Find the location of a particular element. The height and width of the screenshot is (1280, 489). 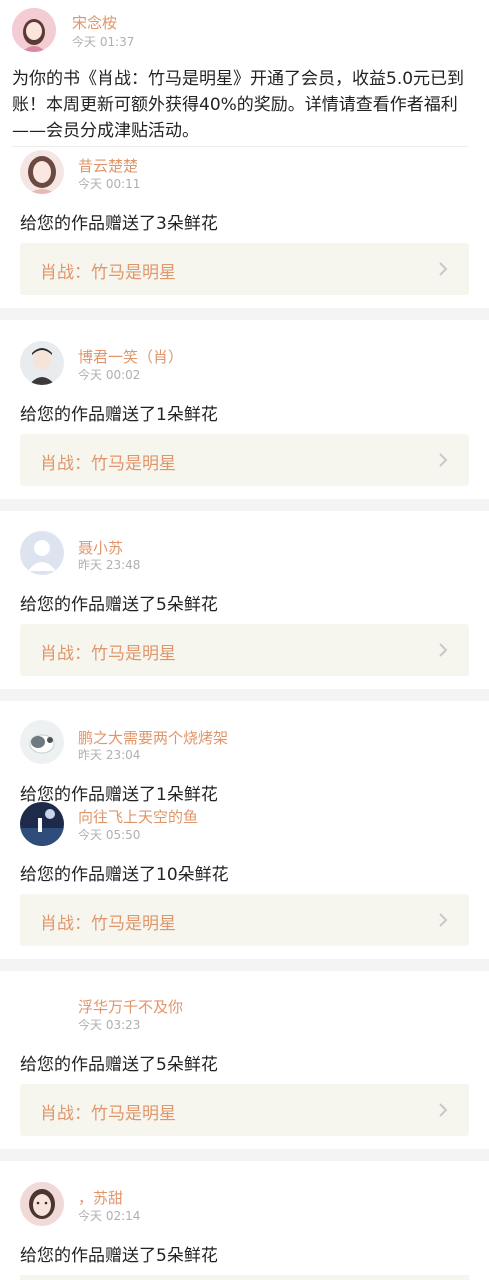

gift-message: 给您的作品赠送了3朵鲜花 is located at coordinates (119, 224).